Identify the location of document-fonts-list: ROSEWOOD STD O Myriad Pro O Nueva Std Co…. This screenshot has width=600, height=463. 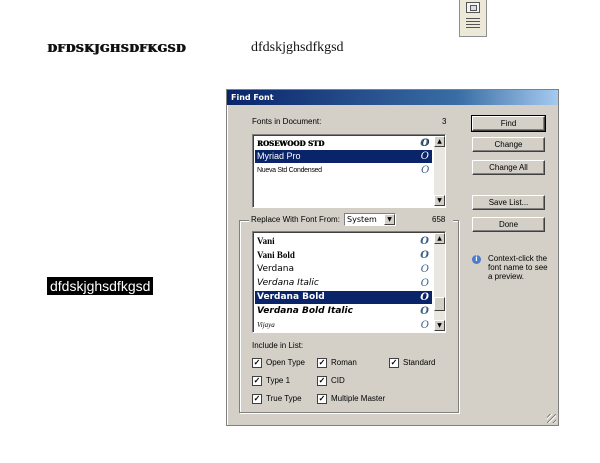
(349, 171).